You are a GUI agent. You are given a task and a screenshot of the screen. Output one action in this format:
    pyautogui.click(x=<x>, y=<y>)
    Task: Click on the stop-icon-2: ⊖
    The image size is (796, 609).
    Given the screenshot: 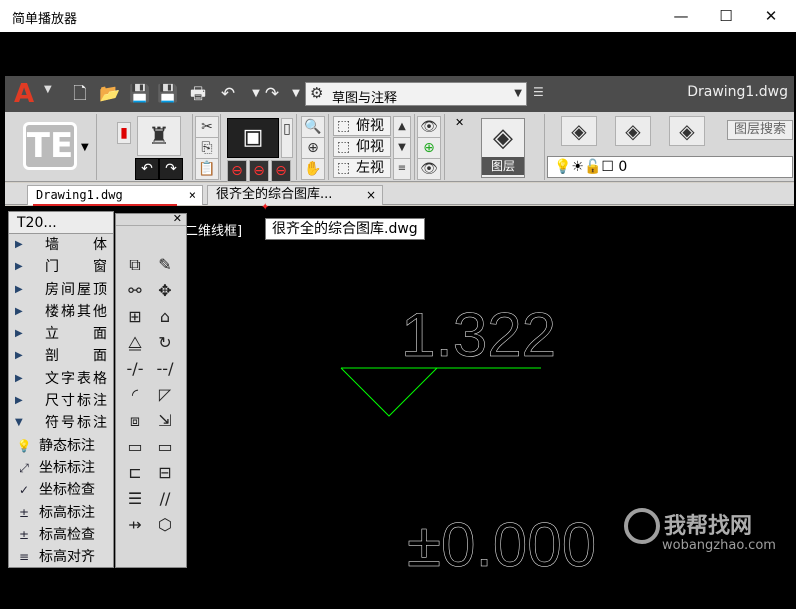 What is the action you would take?
    pyautogui.click(x=259, y=171)
    